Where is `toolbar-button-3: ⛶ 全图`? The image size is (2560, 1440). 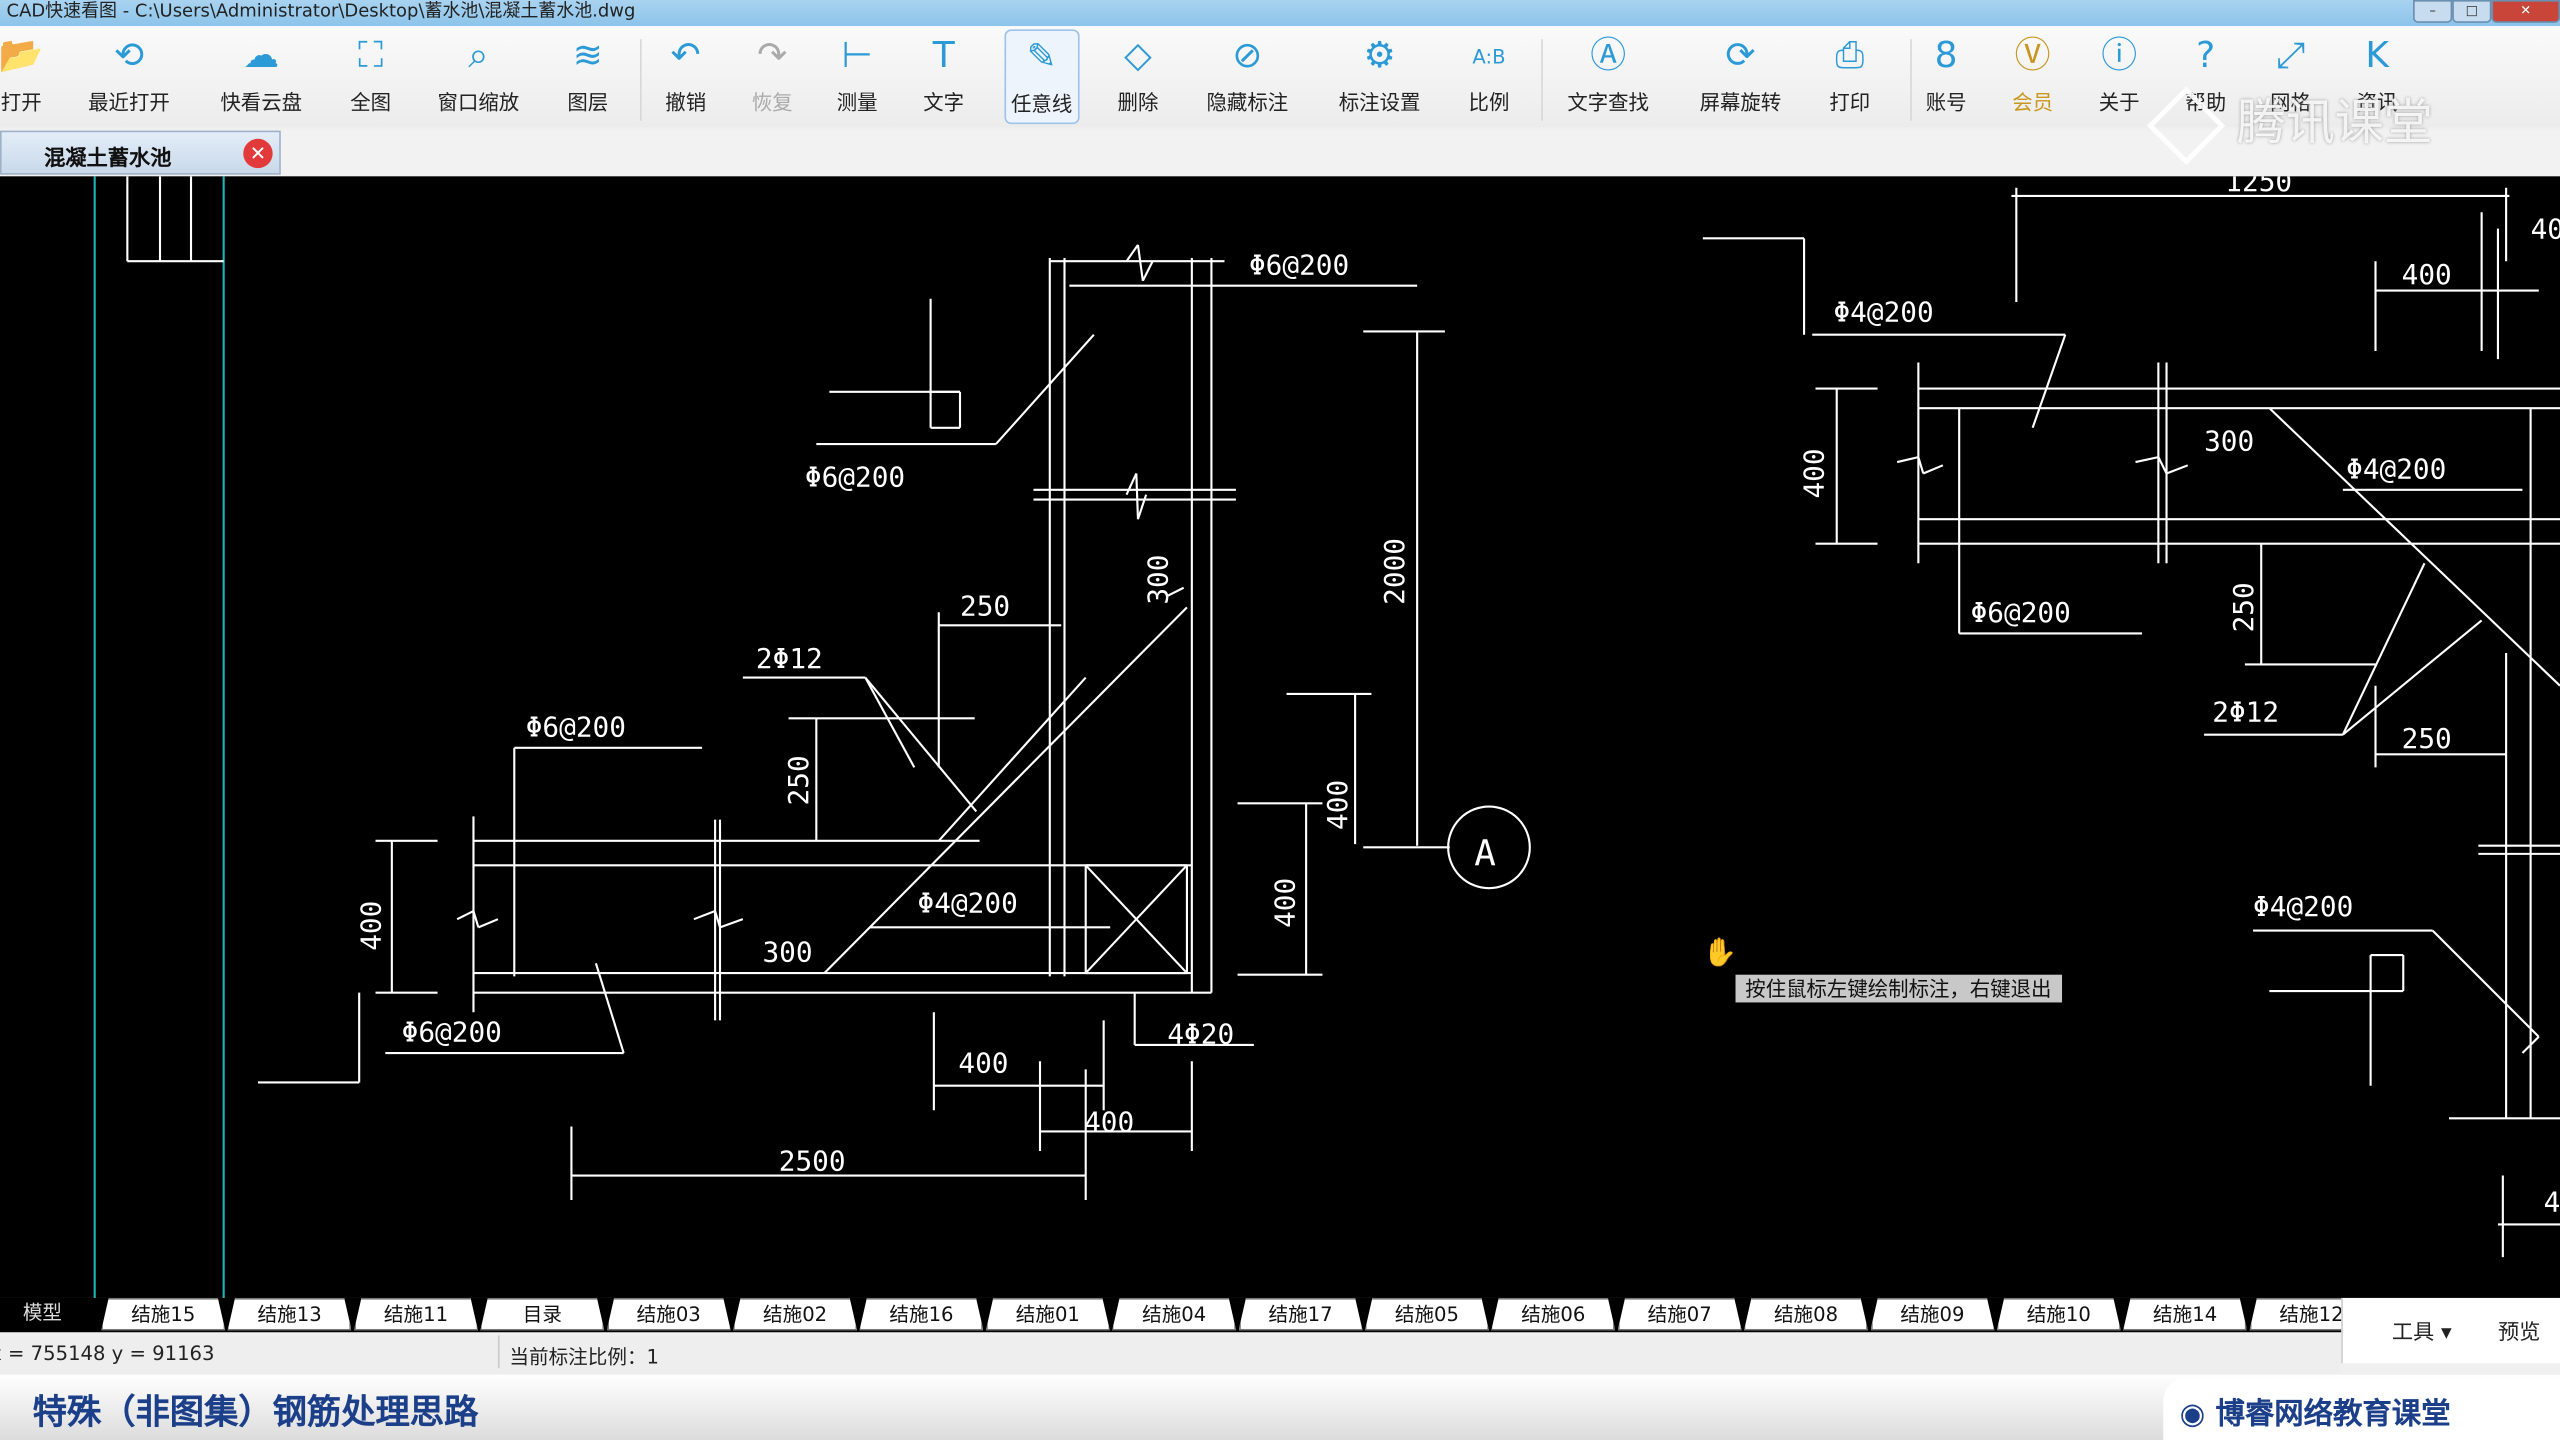 toolbar-button-3: ⛶ 全图 is located at coordinates (370, 74).